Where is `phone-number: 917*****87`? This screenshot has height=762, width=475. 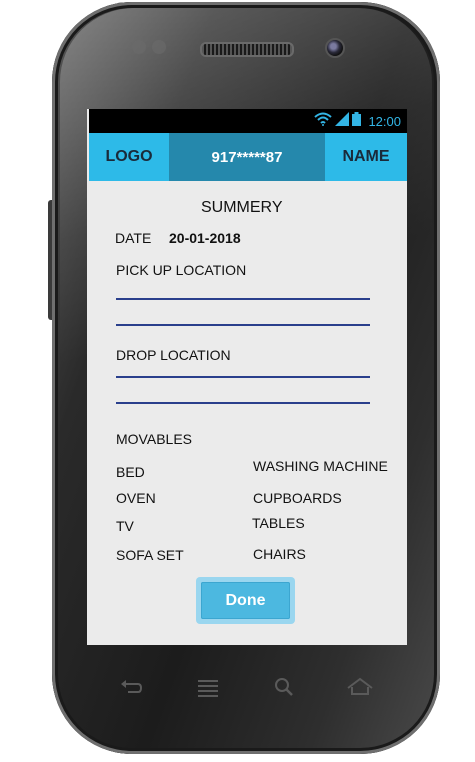 phone-number: 917*****87 is located at coordinates (247, 157).